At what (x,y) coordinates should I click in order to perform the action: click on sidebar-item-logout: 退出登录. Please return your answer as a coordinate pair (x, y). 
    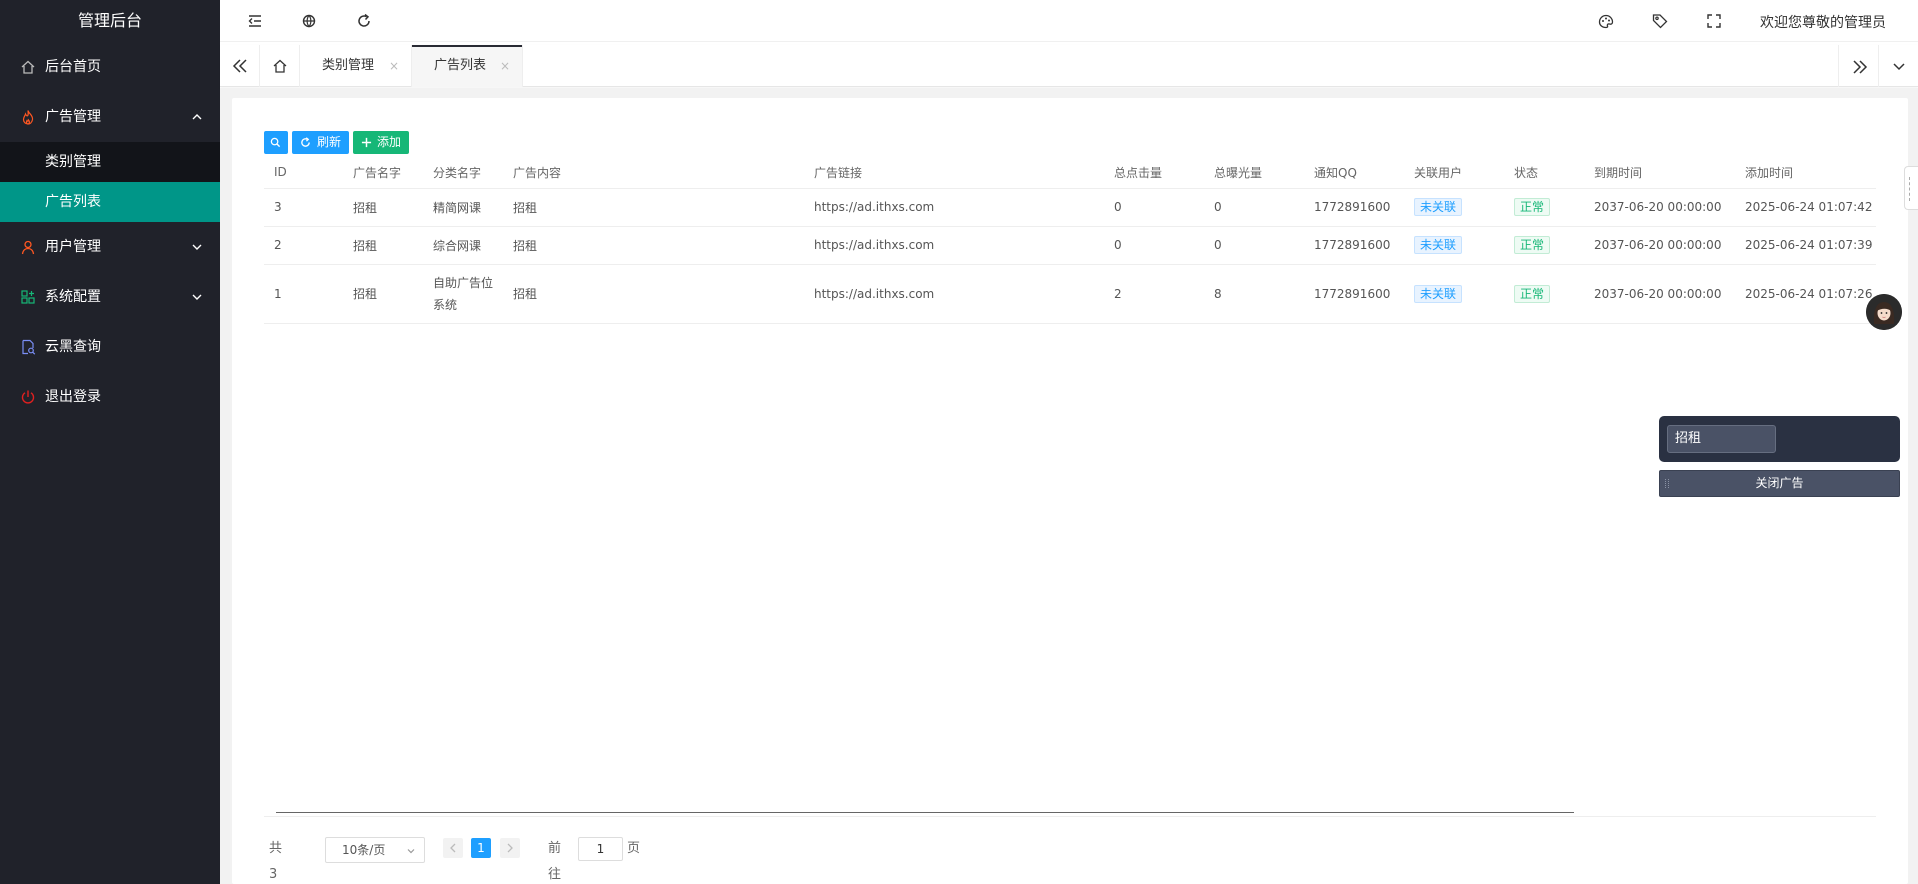
    Looking at the image, I should click on (110, 397).